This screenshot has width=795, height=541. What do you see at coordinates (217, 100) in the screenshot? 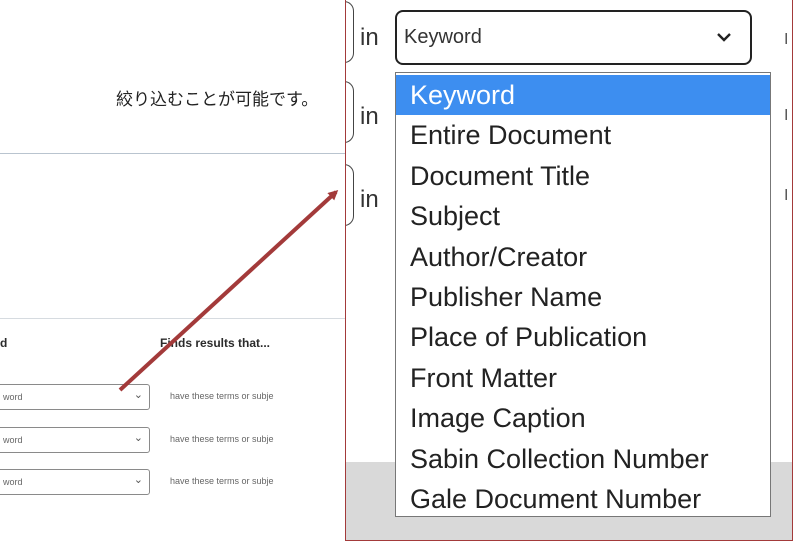
I see `intro-text: 絞り込むことが可能です。` at bounding box center [217, 100].